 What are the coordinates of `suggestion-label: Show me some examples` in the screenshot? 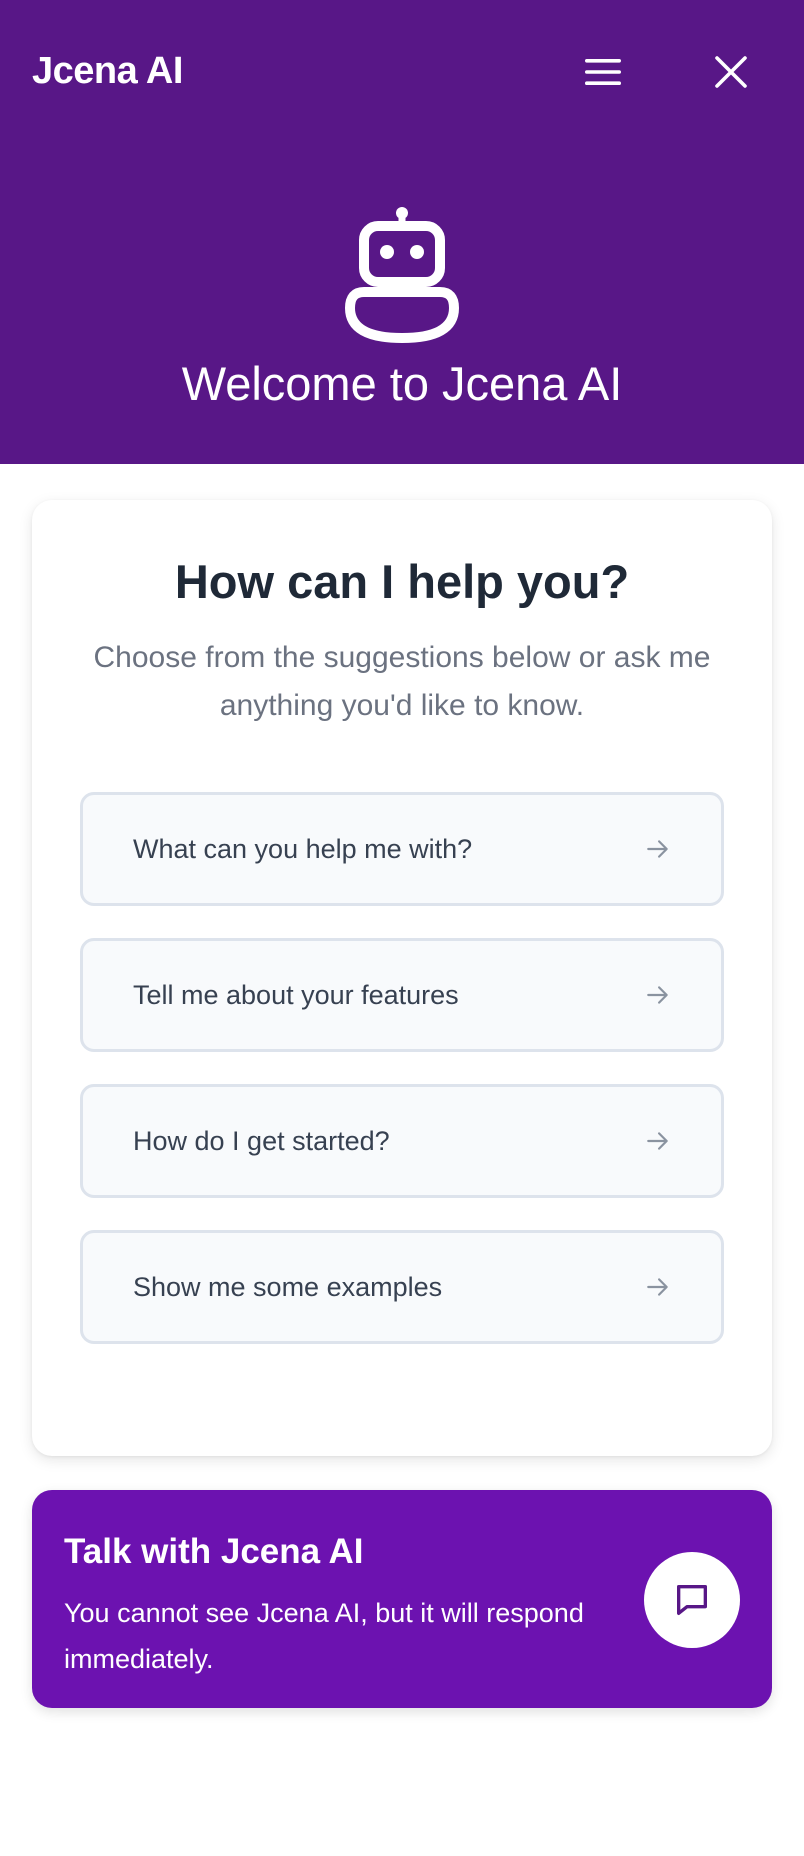 It's located at (288, 1286).